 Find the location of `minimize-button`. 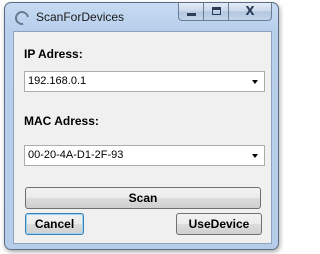

minimize-button is located at coordinates (191, 12).